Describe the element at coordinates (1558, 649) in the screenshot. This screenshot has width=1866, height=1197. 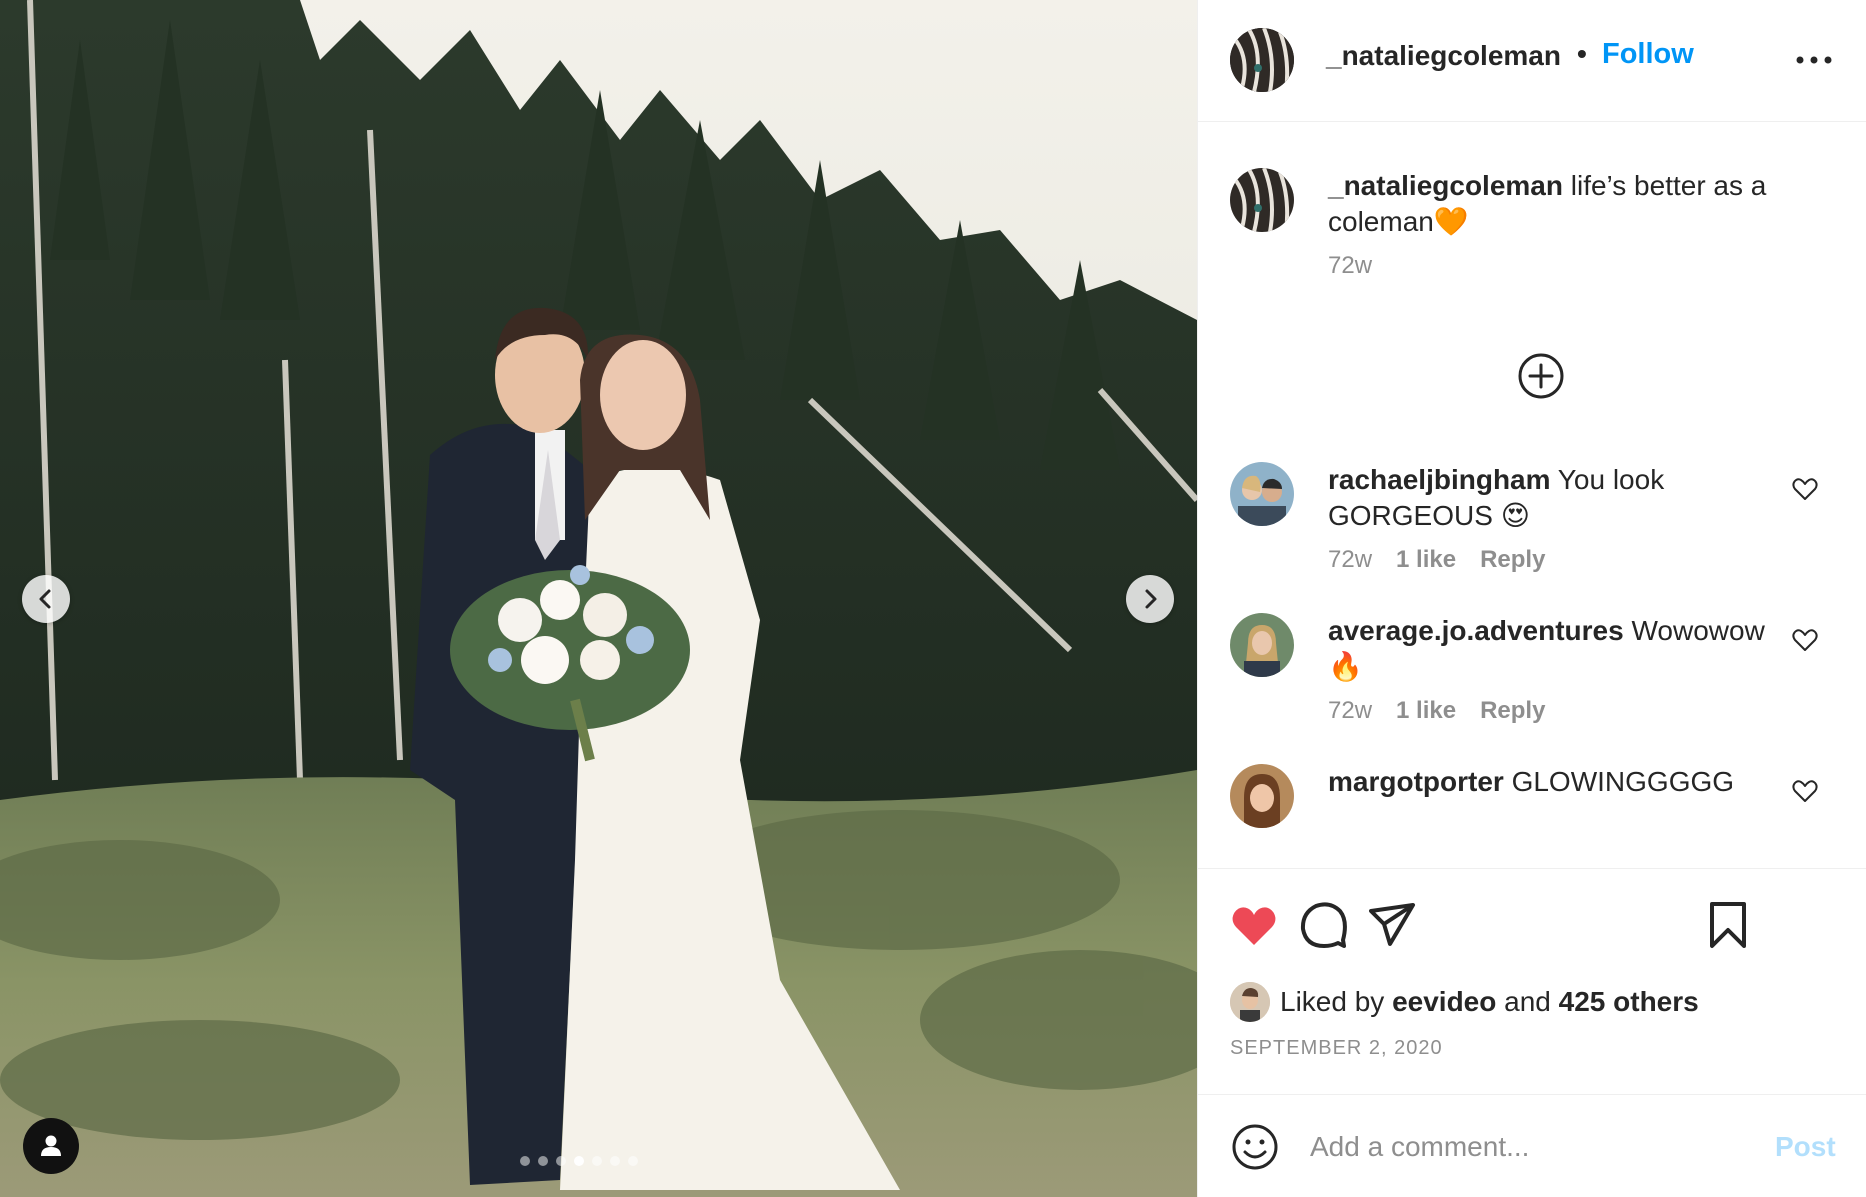
I see `comment-text: average.jo.adventures Wowowow 🔥` at that location.